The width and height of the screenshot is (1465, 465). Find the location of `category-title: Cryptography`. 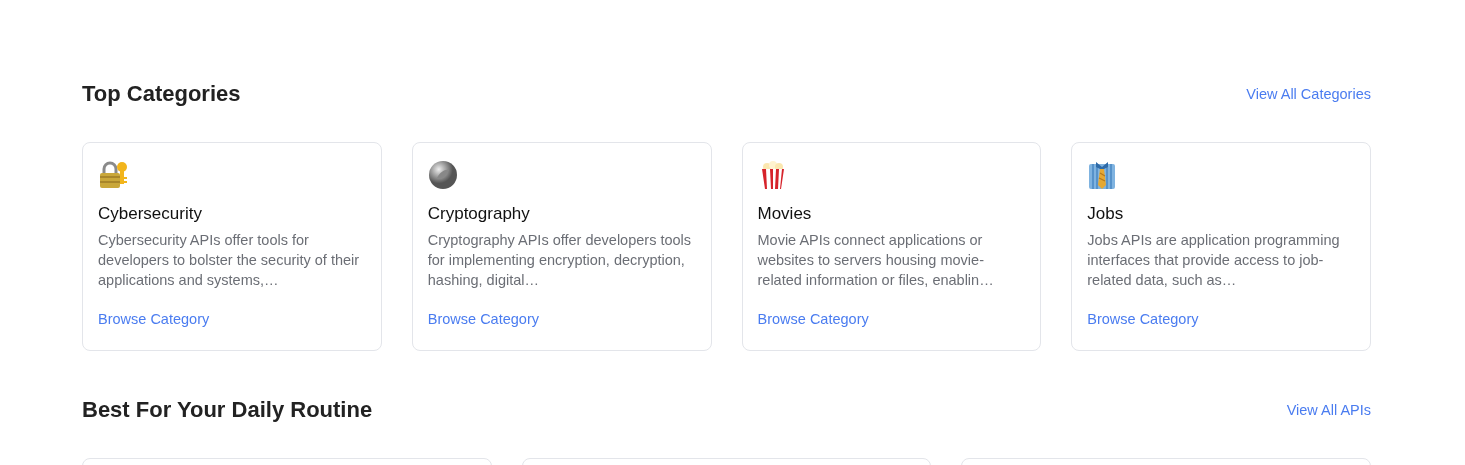

category-title: Cryptography is located at coordinates (479, 214).